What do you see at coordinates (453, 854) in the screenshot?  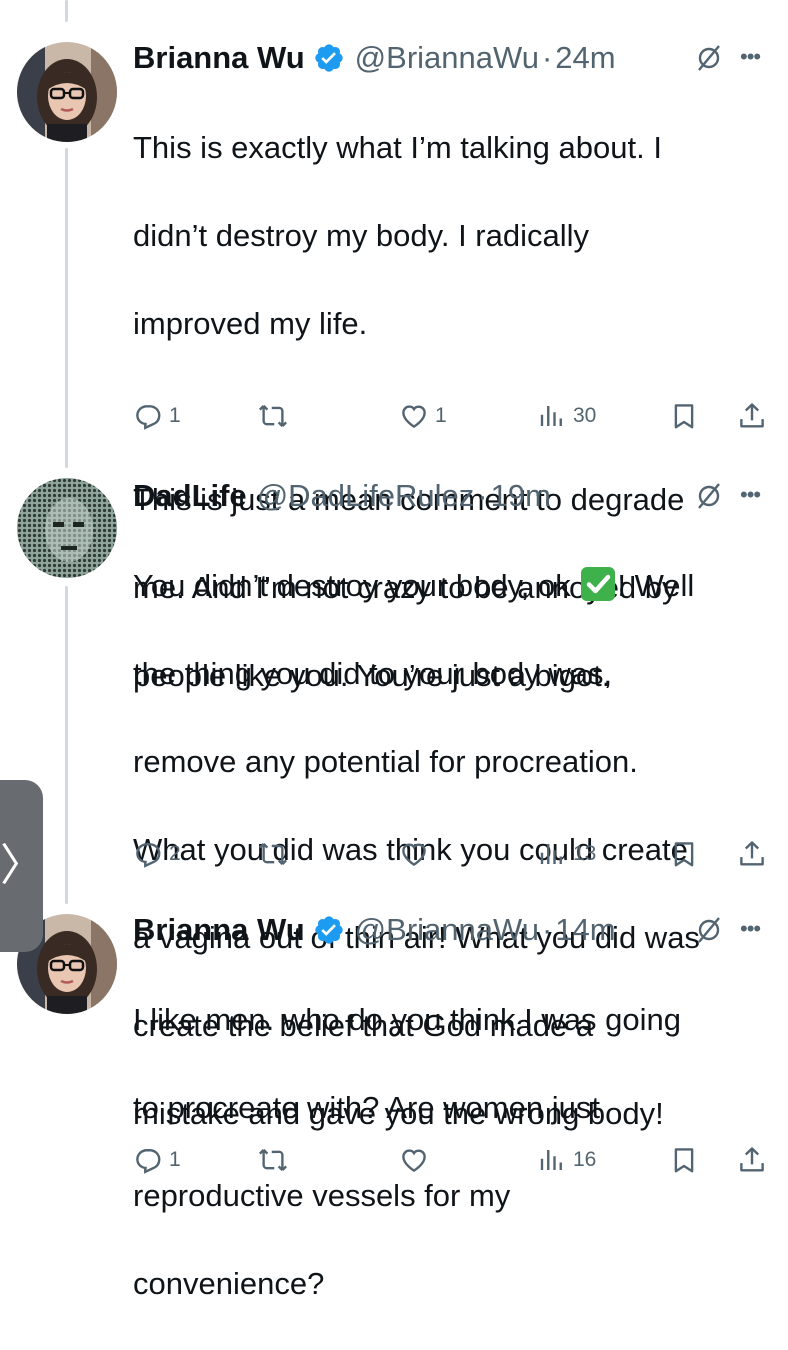 I see `action-bar: 2 13` at bounding box center [453, 854].